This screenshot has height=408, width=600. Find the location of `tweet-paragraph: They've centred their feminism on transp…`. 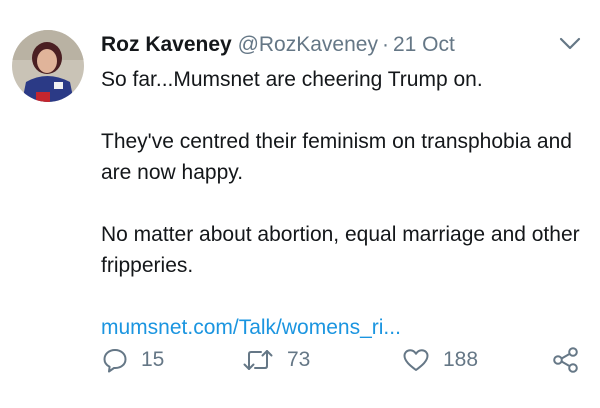

tweet-paragraph: They've centred their feminism on transp… is located at coordinates (336, 157).